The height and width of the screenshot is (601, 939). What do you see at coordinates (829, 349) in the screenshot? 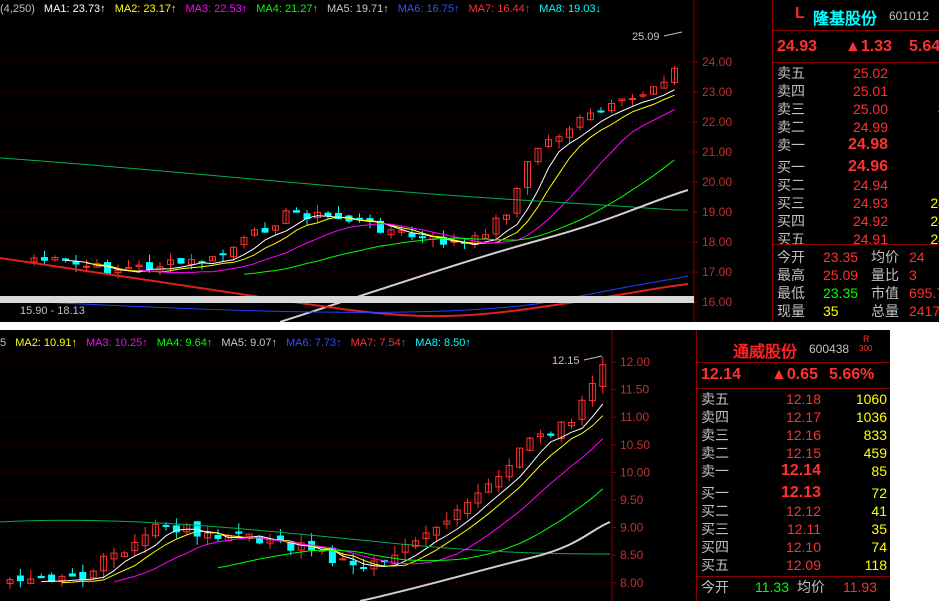
I see `bottom-stock-code: 600438` at bounding box center [829, 349].